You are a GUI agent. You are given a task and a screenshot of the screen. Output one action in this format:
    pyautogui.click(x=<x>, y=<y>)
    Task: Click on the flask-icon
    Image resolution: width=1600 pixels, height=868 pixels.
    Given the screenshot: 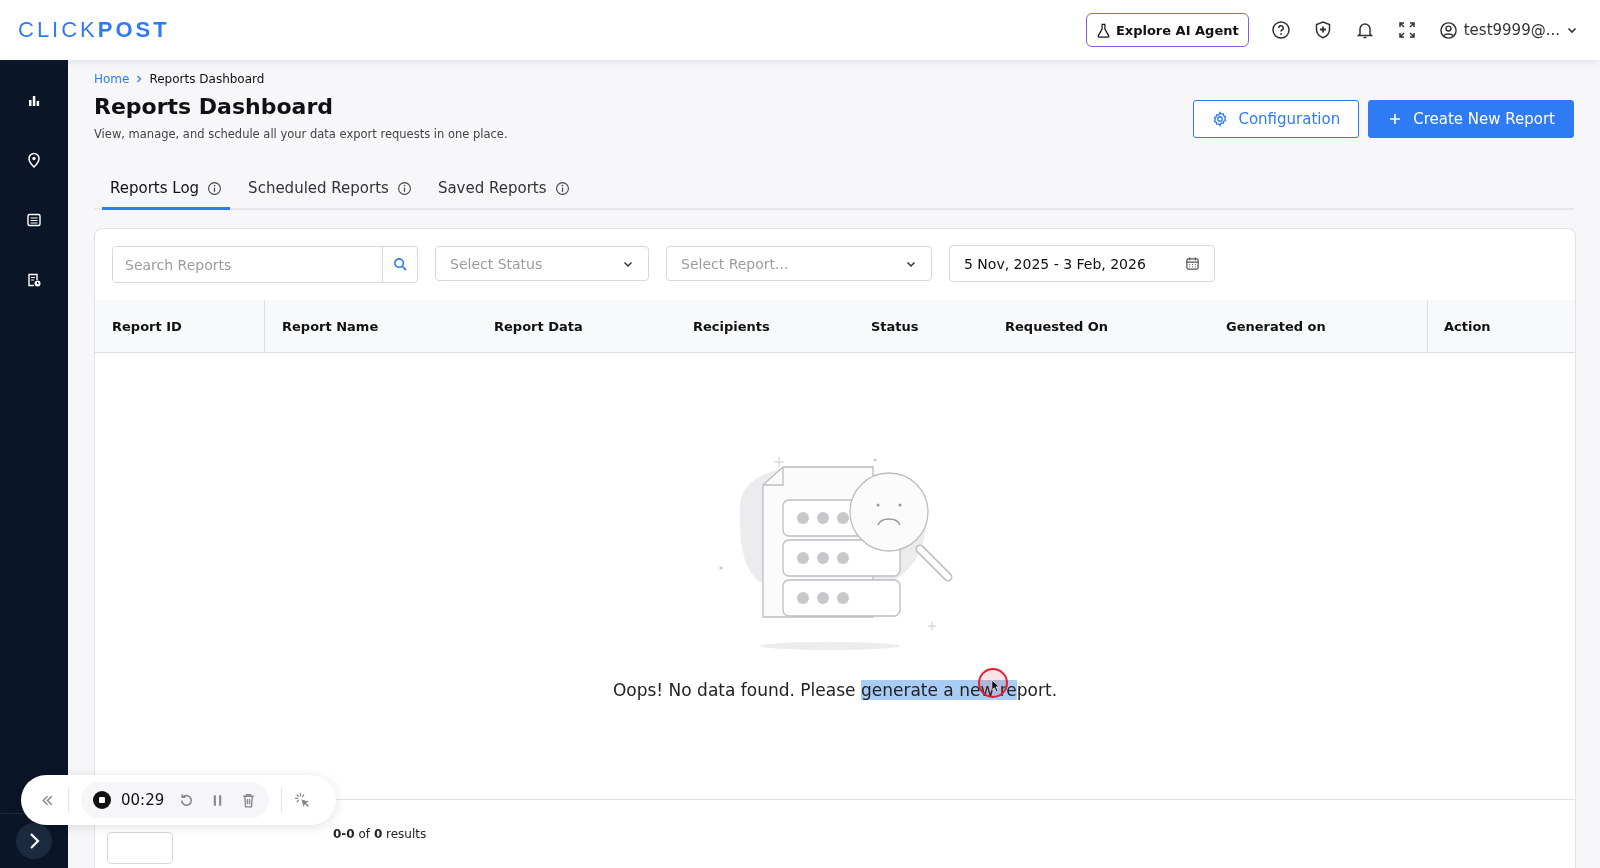 What is the action you would take?
    pyautogui.click(x=1103, y=30)
    